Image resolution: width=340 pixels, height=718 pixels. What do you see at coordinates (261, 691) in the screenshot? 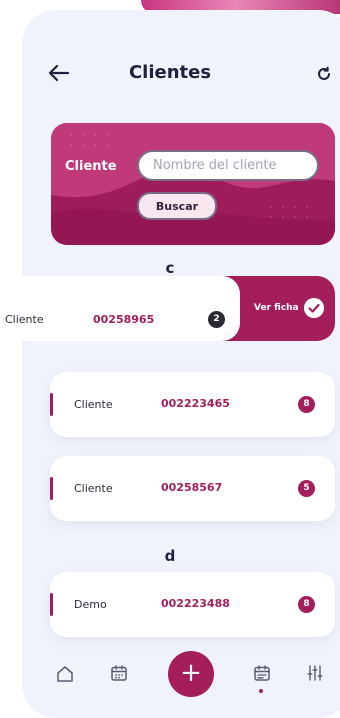
I see `active-indicator-dot` at bounding box center [261, 691].